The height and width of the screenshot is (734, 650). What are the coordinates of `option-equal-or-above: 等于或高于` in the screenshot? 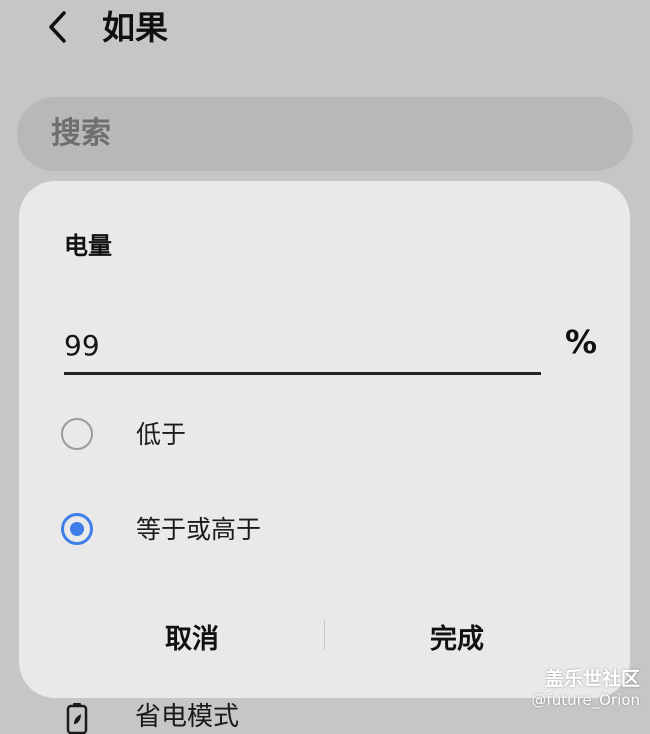 It's located at (324, 530).